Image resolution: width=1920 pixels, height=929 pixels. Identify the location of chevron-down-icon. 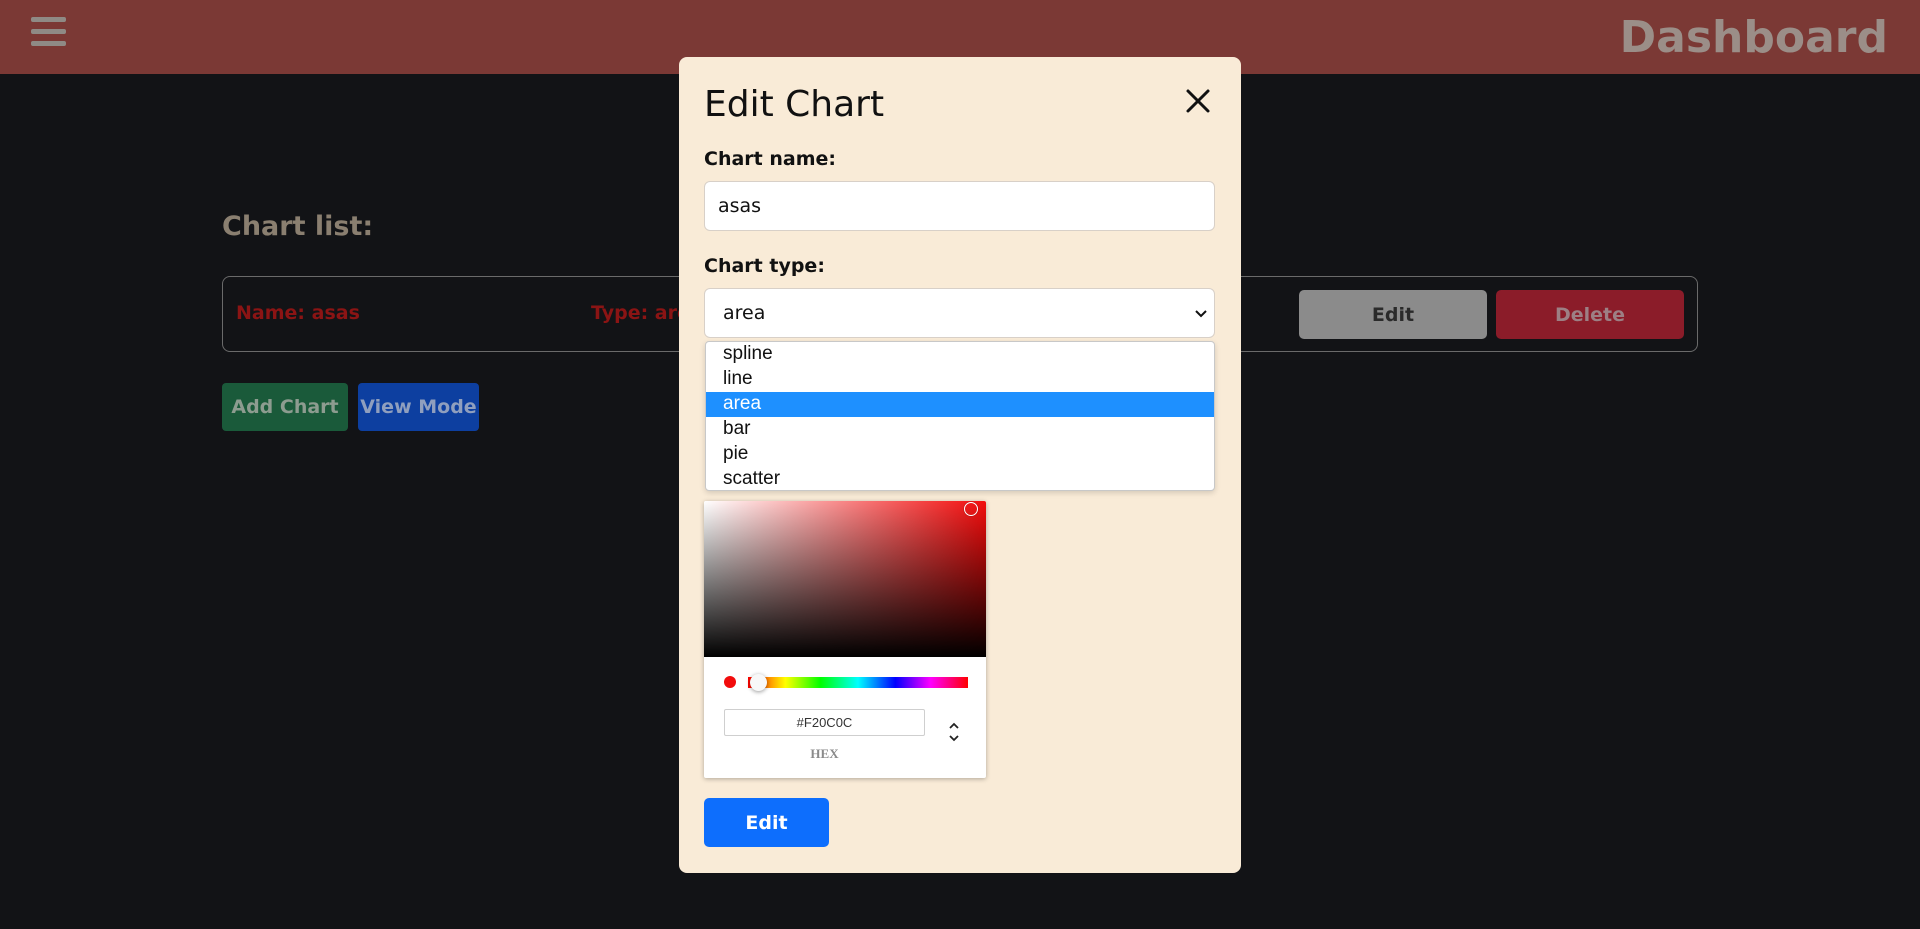
(1201, 314).